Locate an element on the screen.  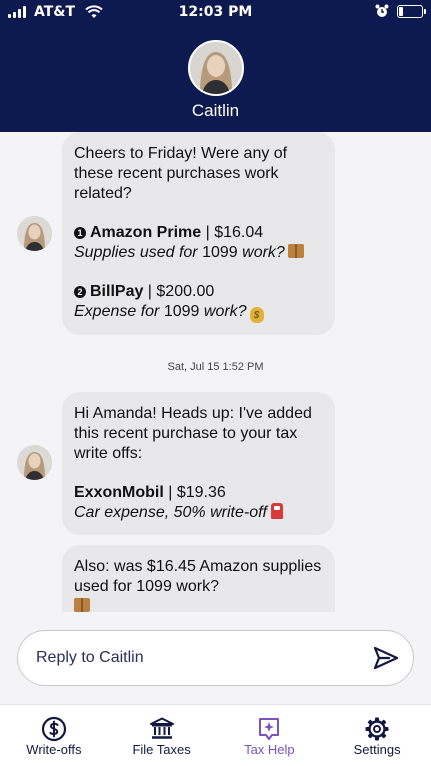
purchase-amount: $200.00 is located at coordinates (185, 291).